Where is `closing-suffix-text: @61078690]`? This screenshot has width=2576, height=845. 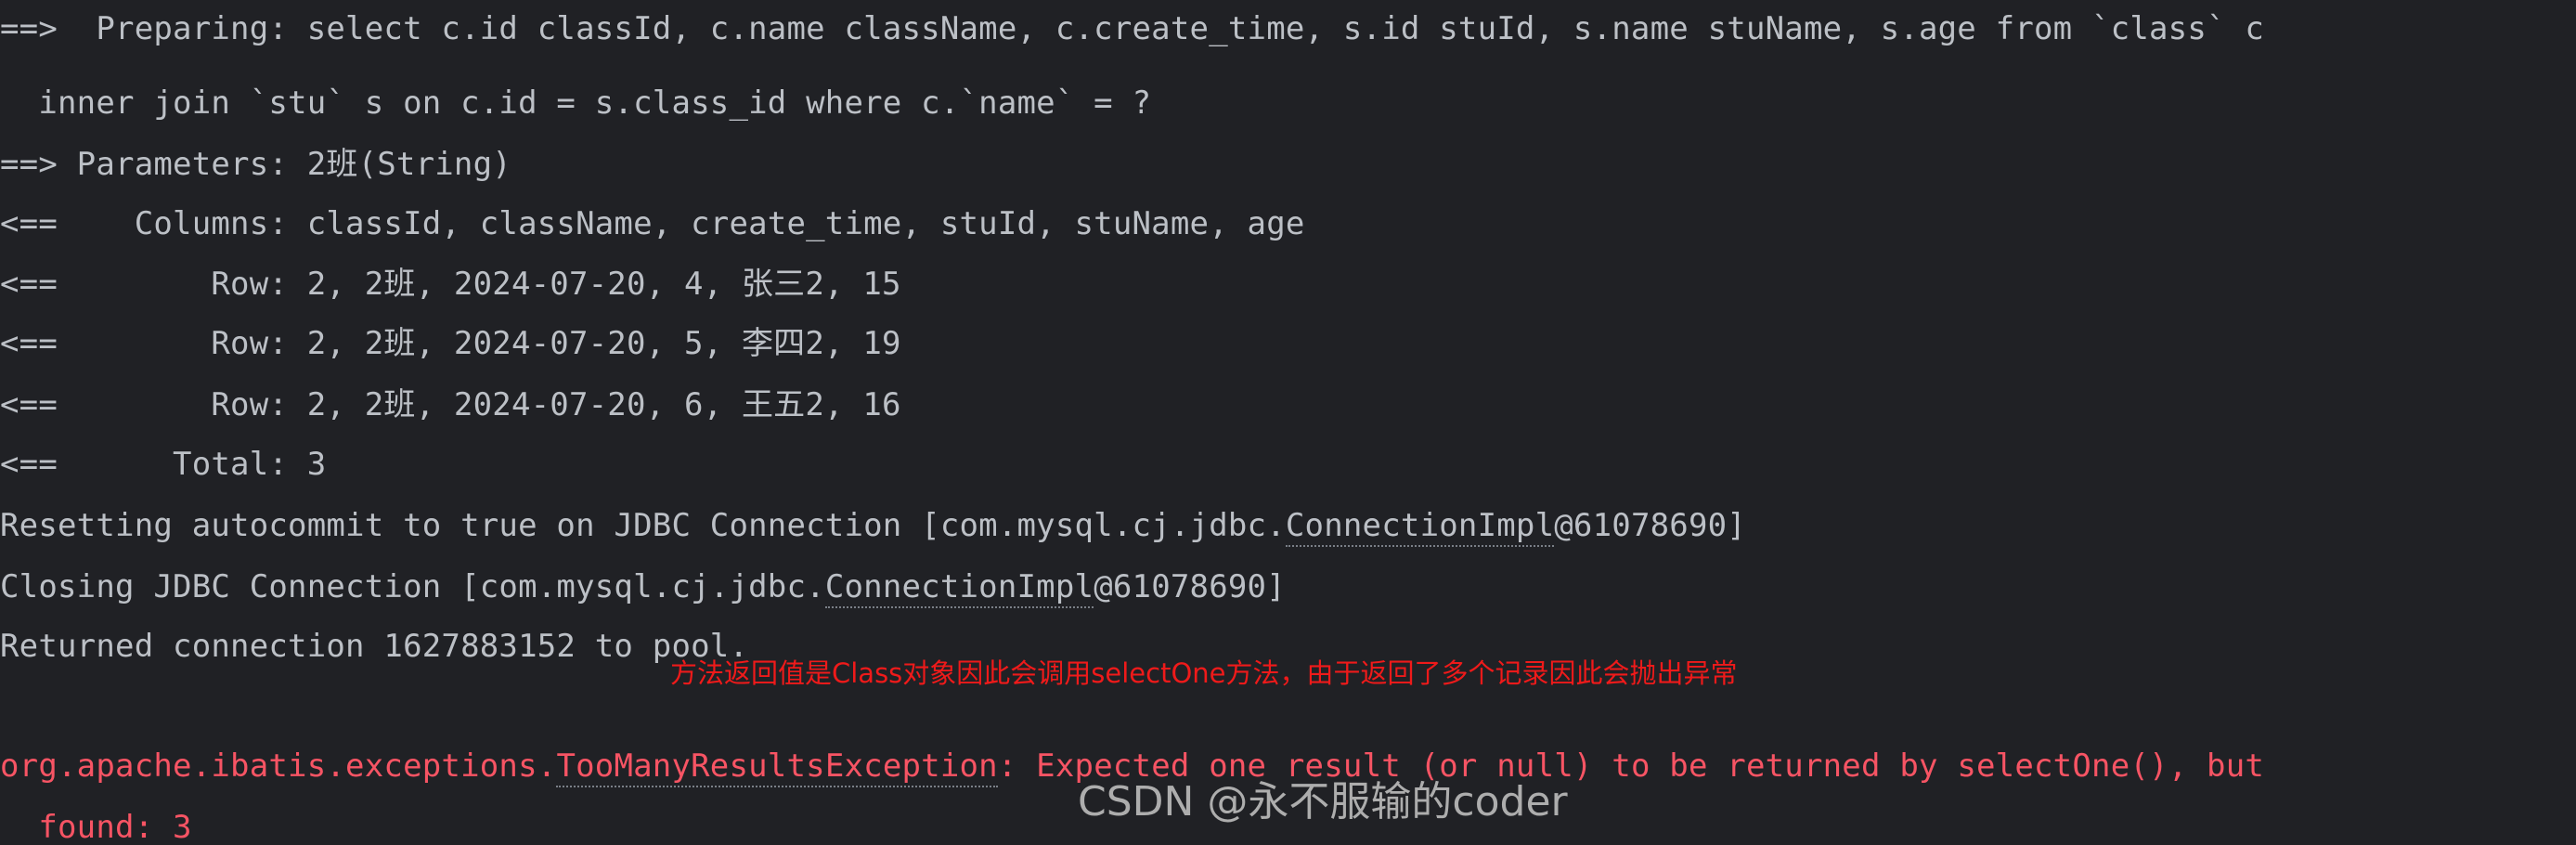 closing-suffix-text: @61078690] is located at coordinates (1190, 586).